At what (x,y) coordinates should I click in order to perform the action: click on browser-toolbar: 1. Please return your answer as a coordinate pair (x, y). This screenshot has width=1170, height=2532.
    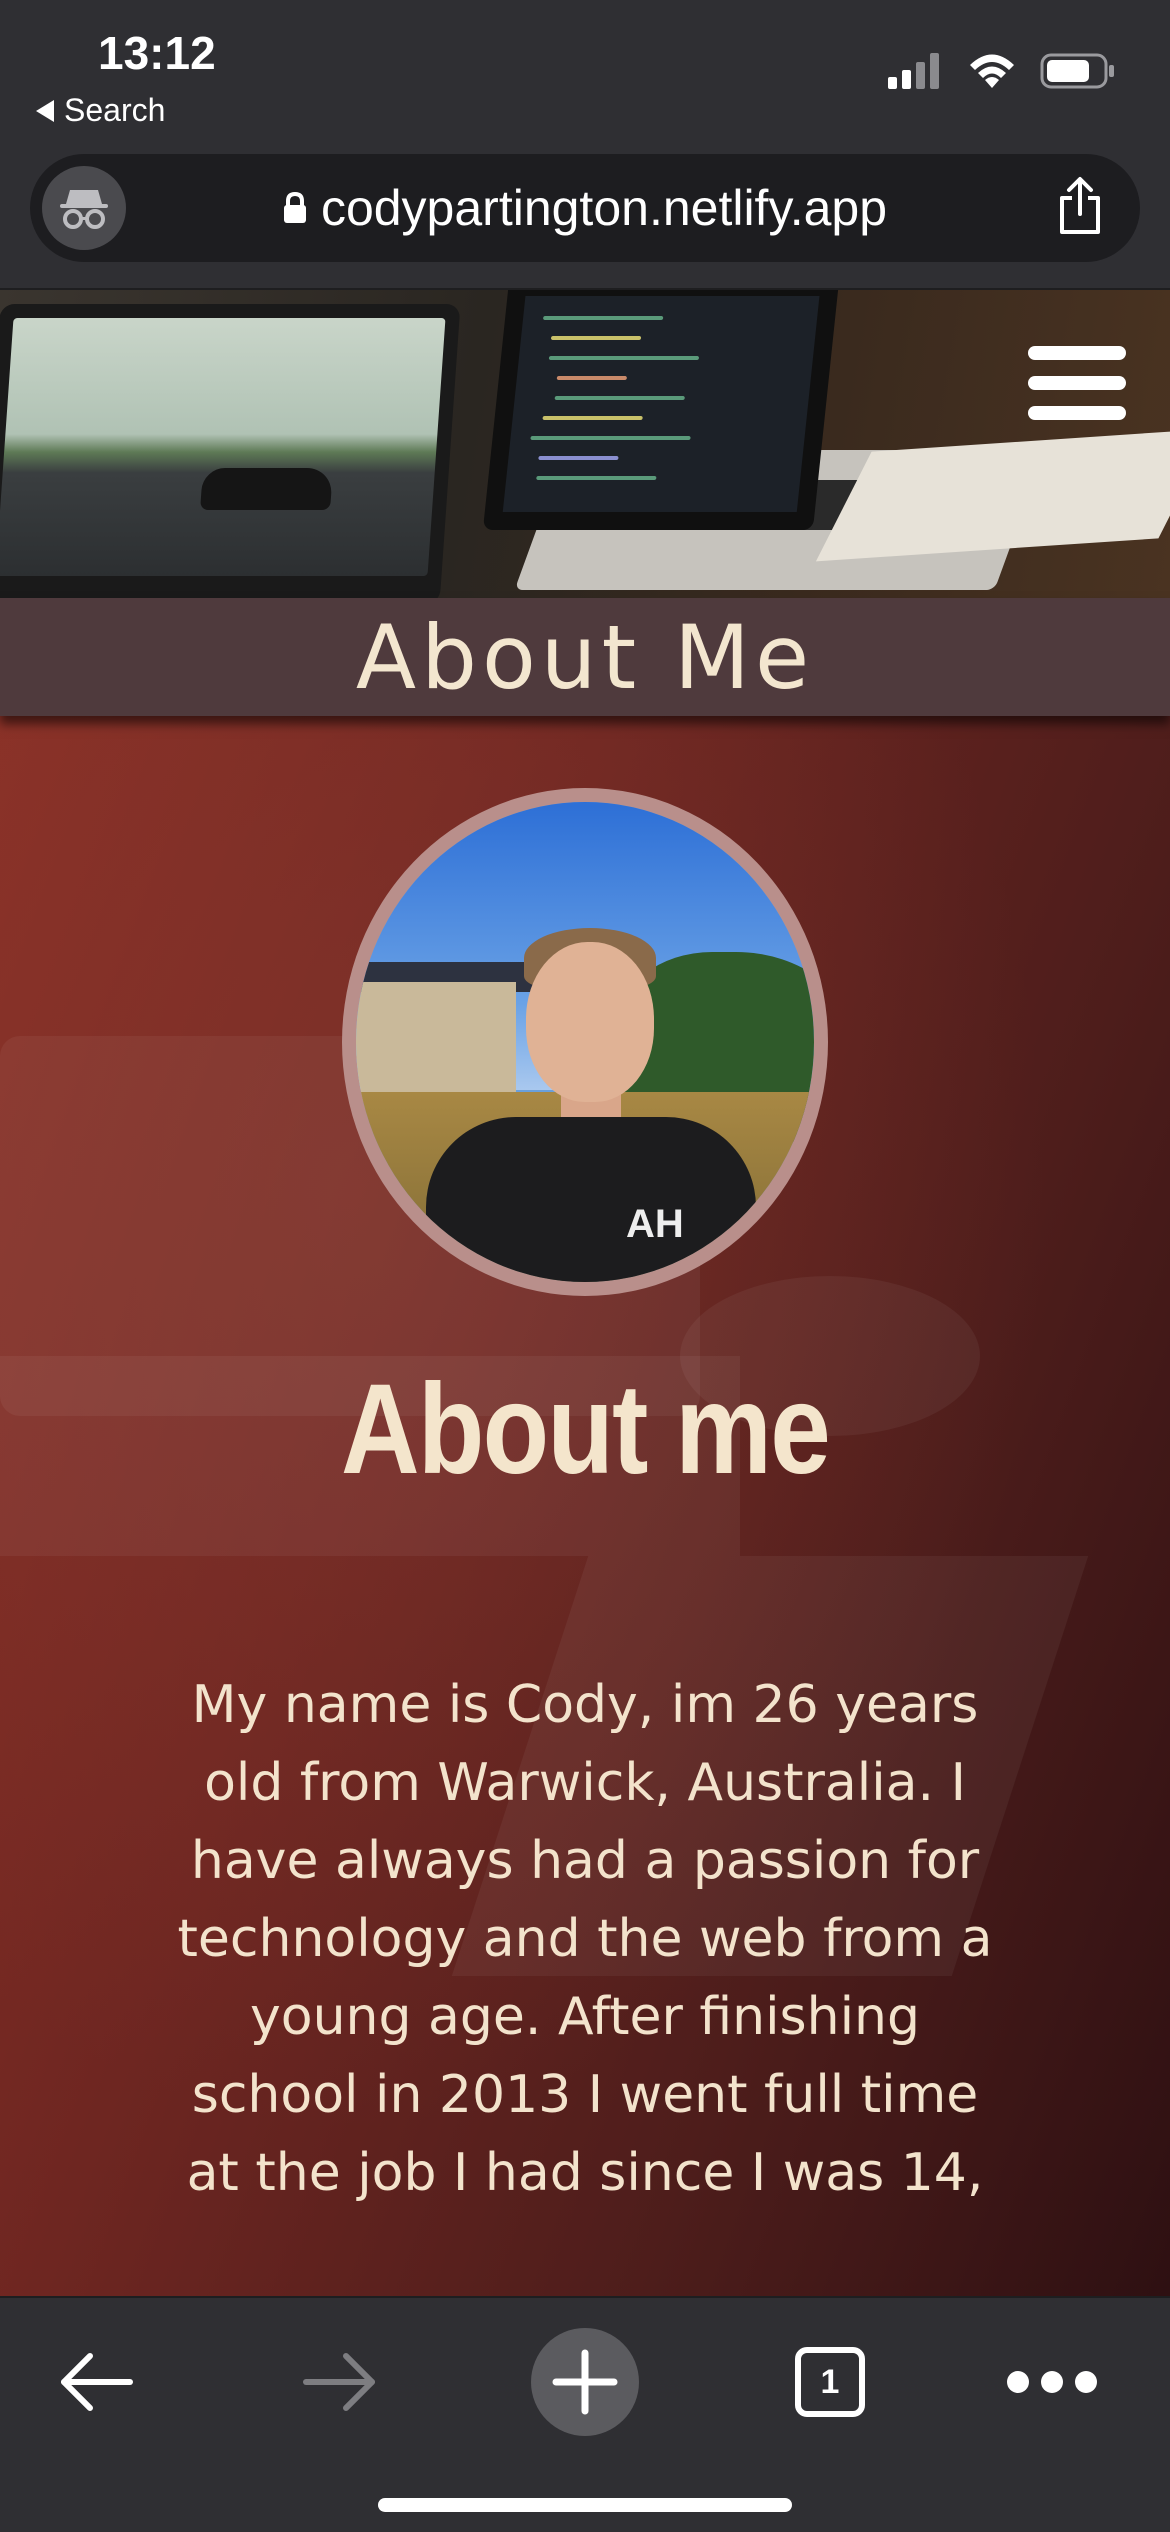
    Looking at the image, I should click on (585, 2414).